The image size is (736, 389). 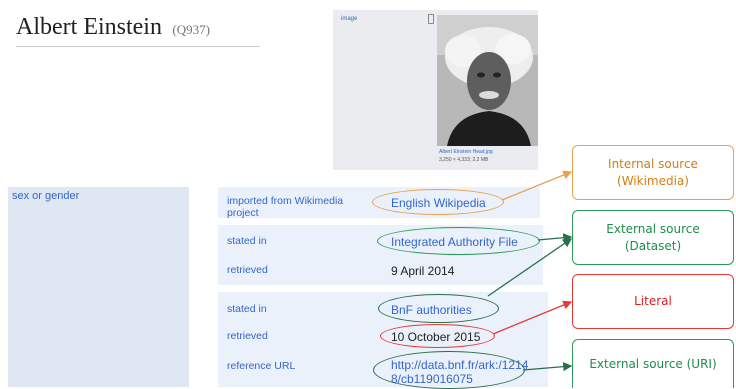 I want to click on callout-external-source-dataset: External source (Dataset), so click(x=653, y=237).